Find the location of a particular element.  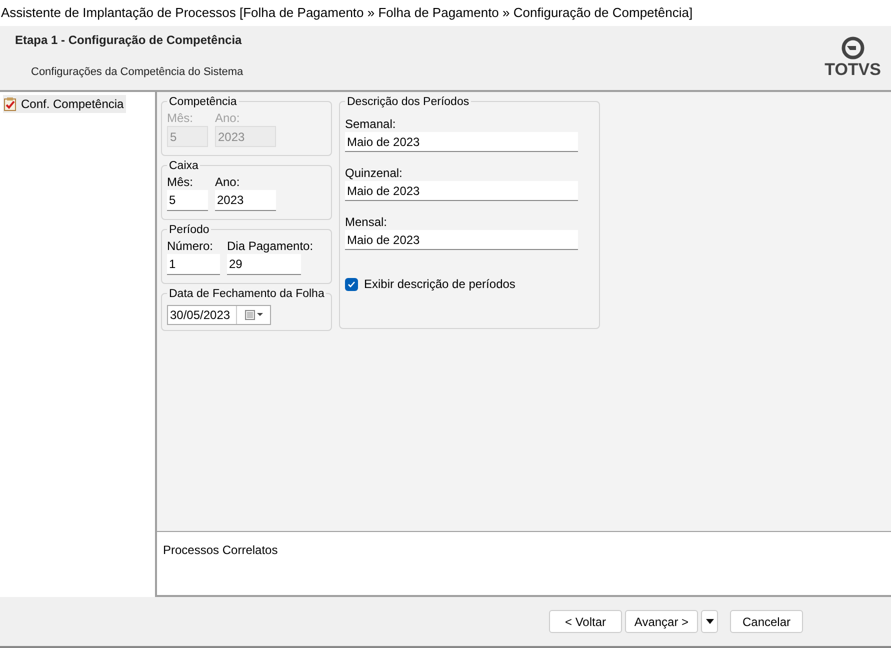

calendar-icon is located at coordinates (253, 315).